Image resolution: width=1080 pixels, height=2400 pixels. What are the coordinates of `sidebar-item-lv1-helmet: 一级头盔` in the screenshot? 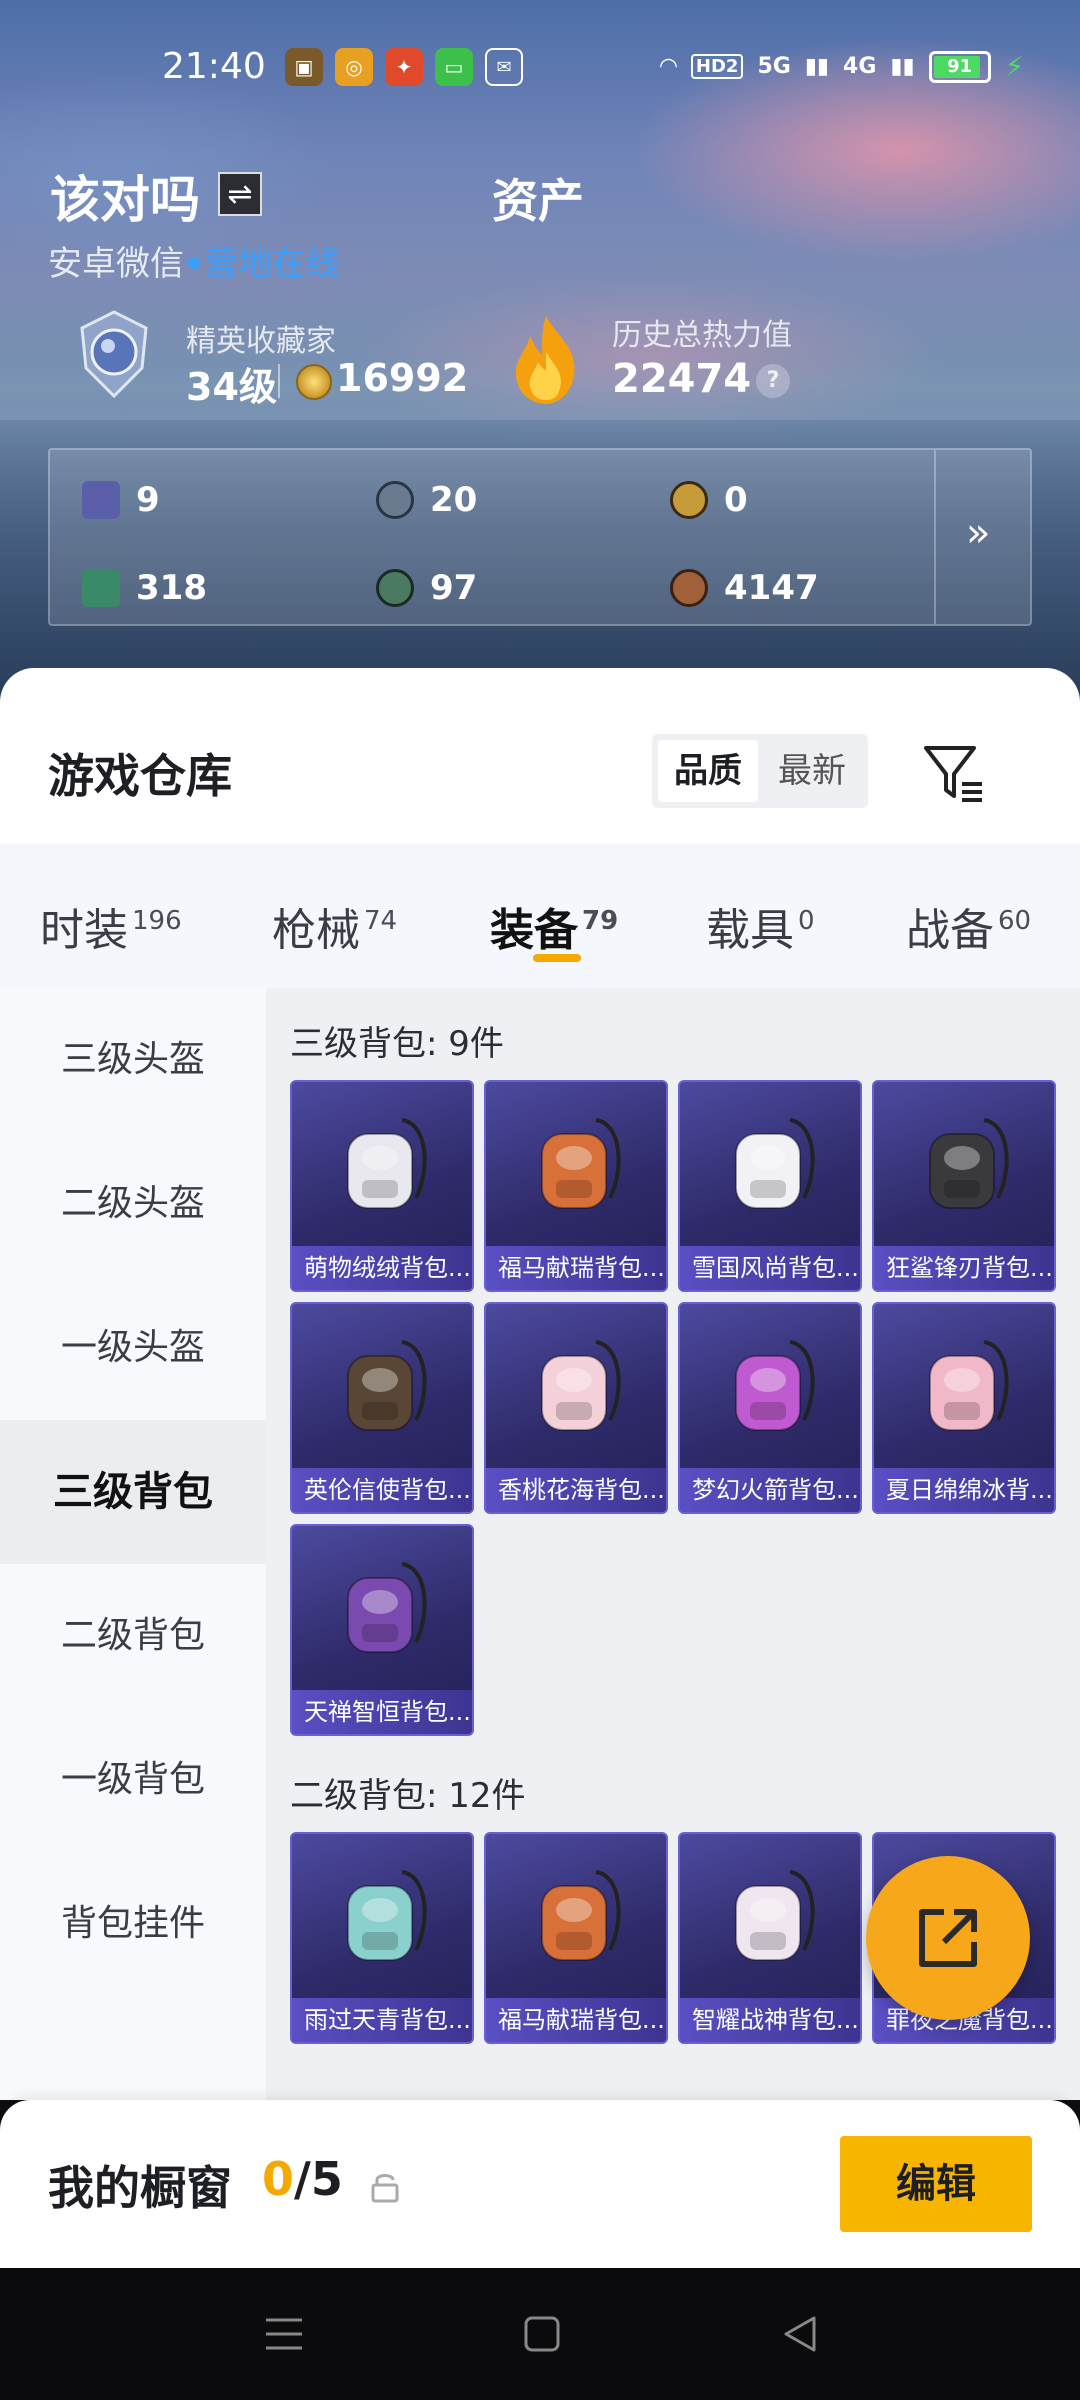 It's located at (133, 1348).